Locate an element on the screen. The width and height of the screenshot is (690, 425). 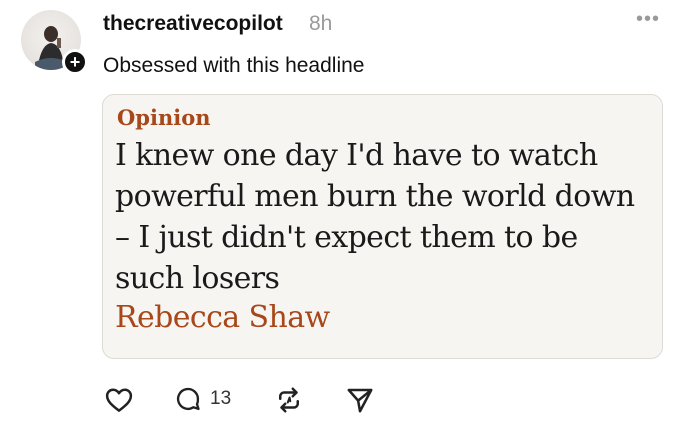
reply-button: 13 is located at coordinates (202, 399).